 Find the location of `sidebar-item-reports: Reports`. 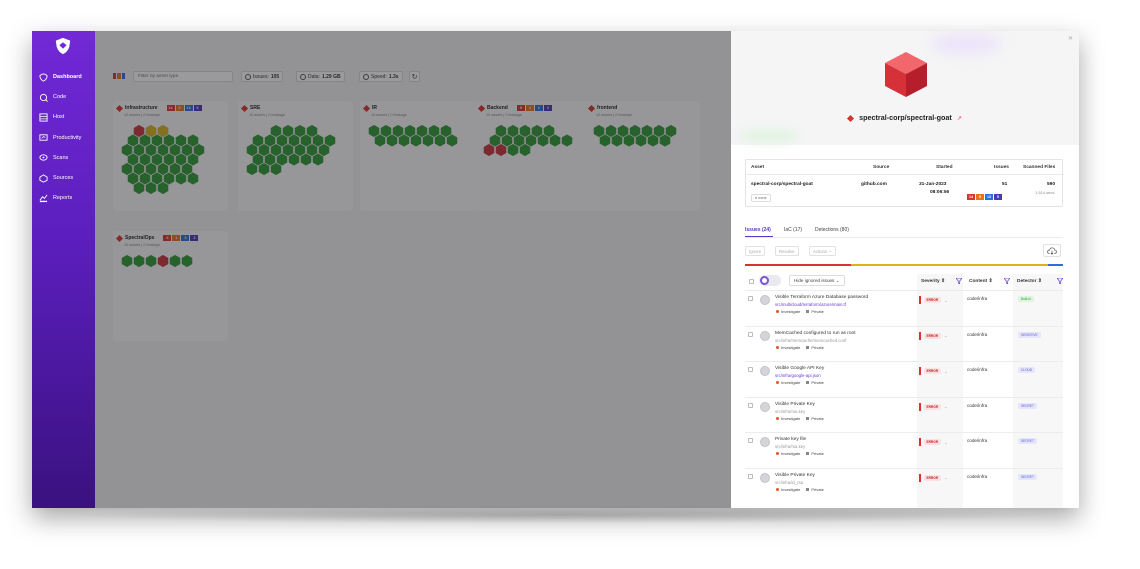

sidebar-item-reports: Reports is located at coordinates (63, 198).